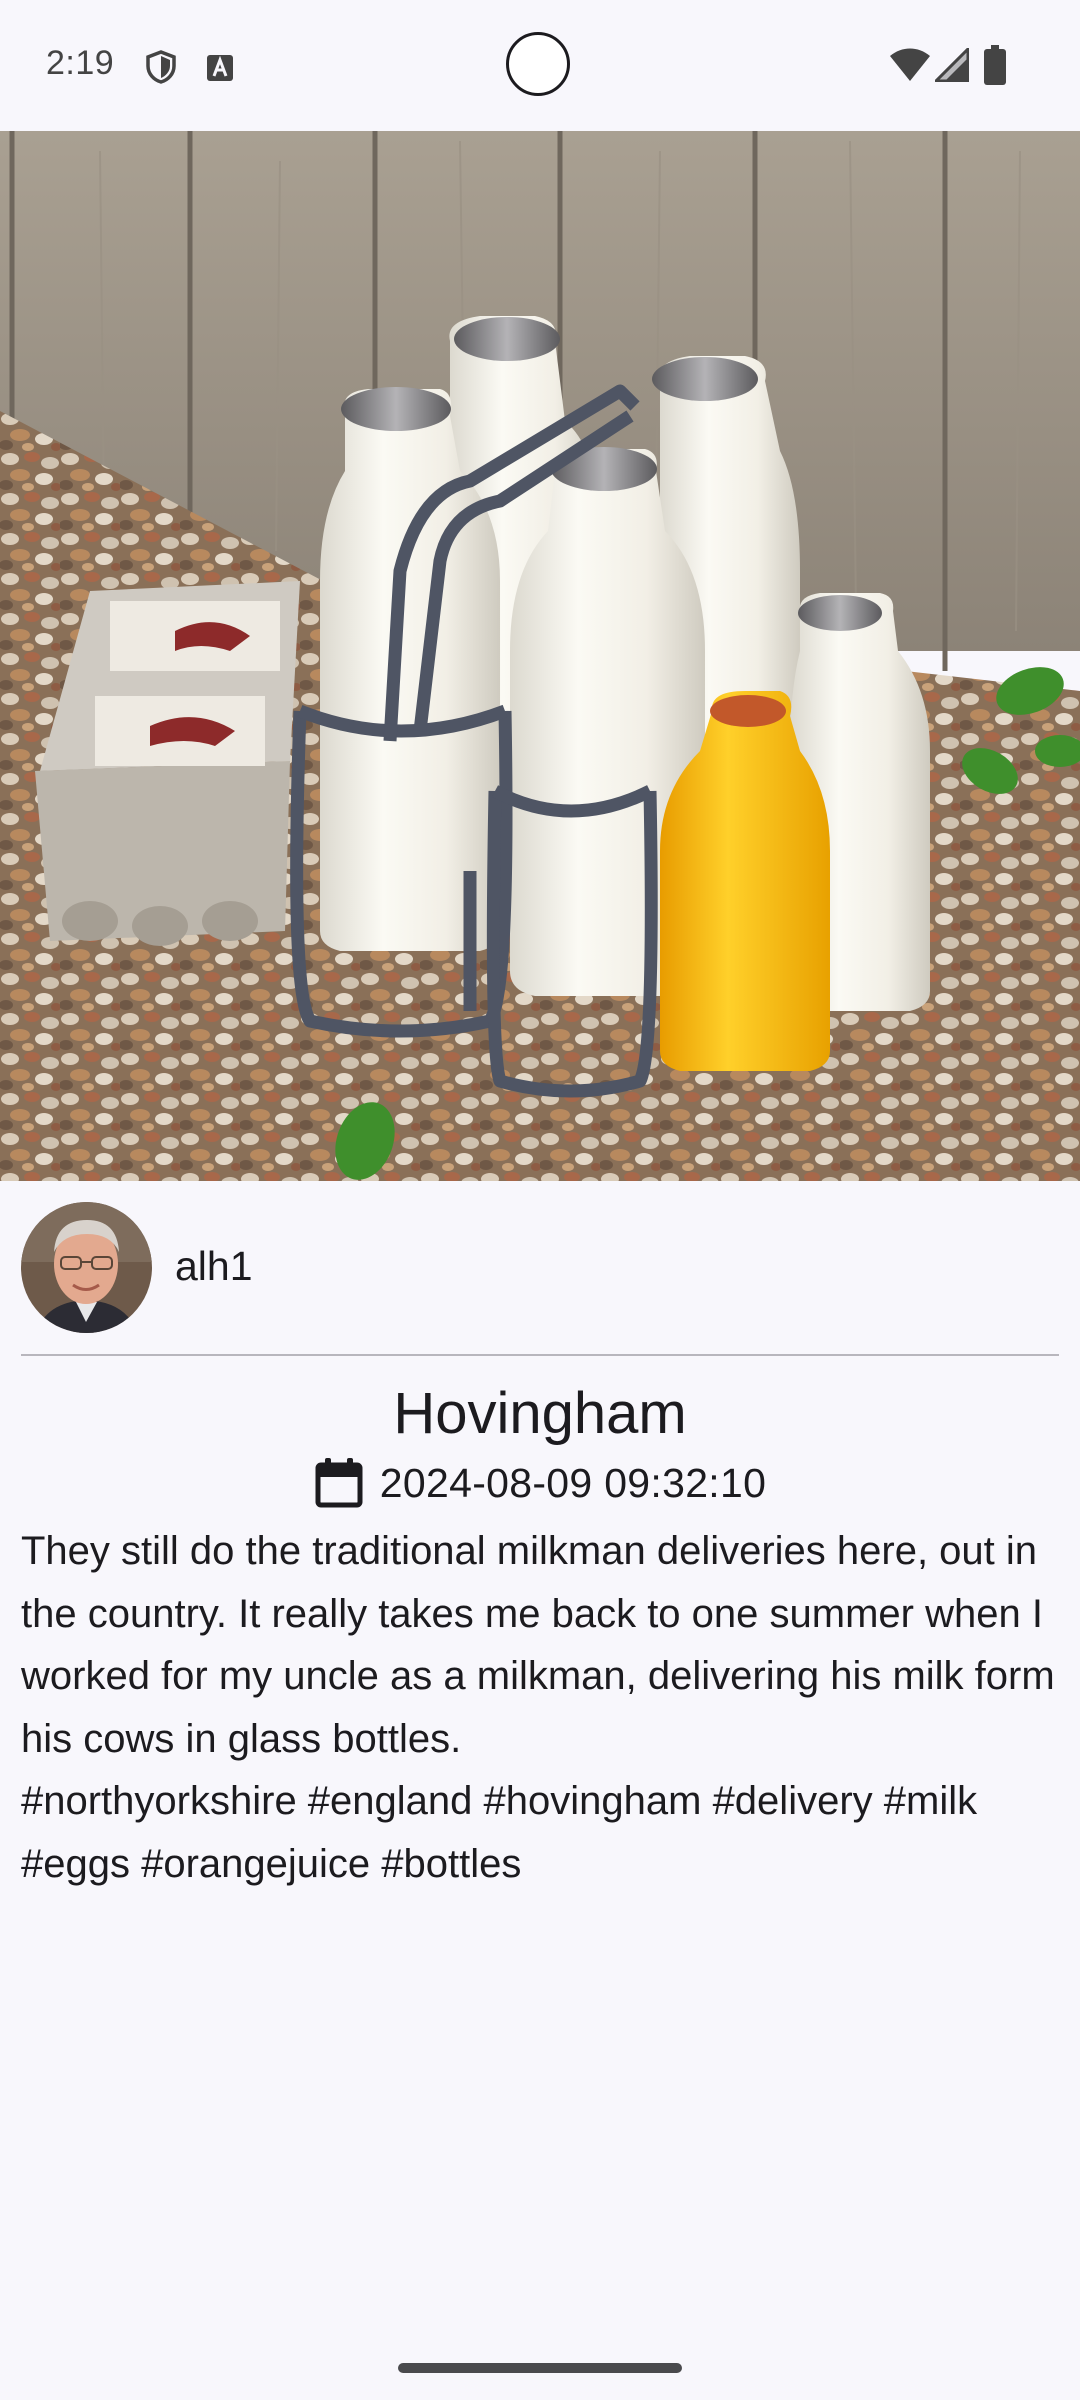 The width and height of the screenshot is (1080, 2400). I want to click on status-bar: 2:19, so click(540, 65).